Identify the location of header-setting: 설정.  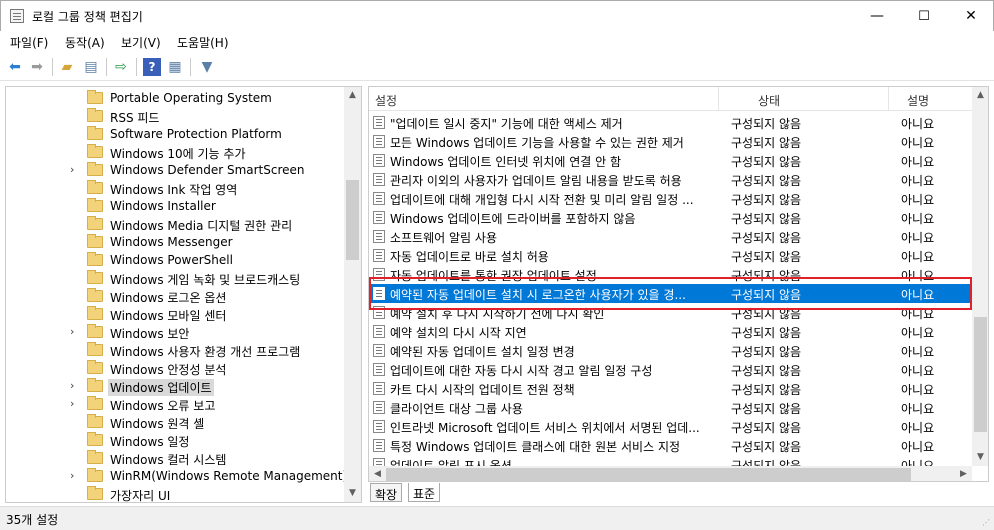
(386, 100).